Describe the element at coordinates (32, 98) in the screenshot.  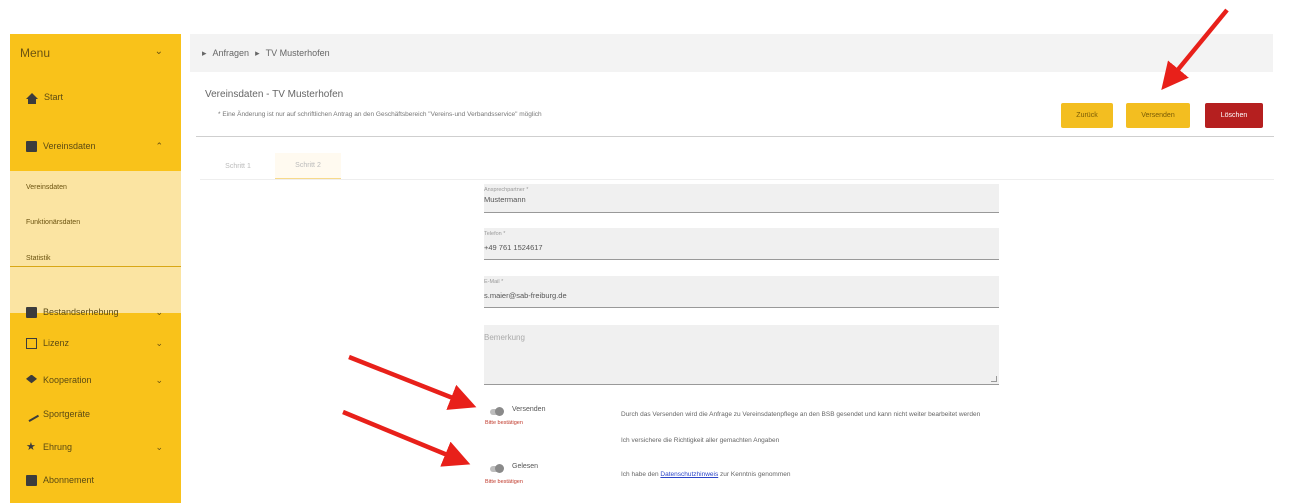
I see `home-icon` at that location.